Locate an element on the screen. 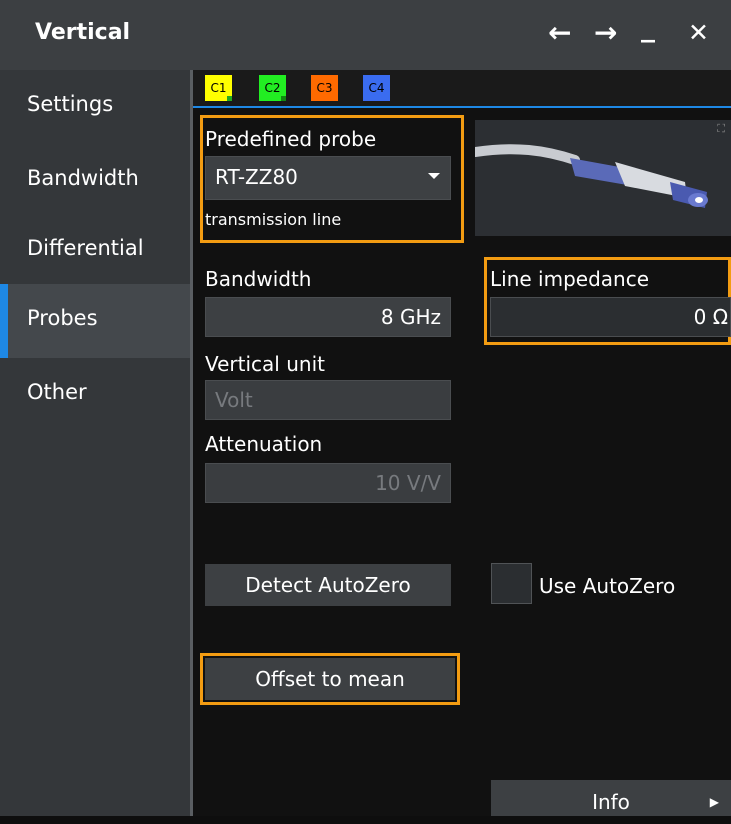 This screenshot has width=731, height=824. probe-select-value: RT-ZZ80 is located at coordinates (256, 177).